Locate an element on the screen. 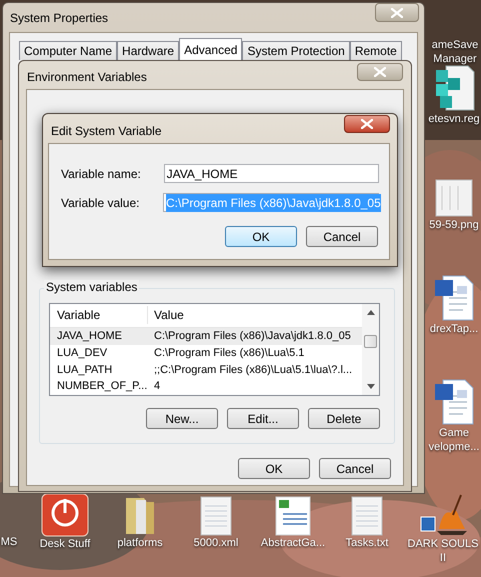 The height and width of the screenshot is (577, 481). icon-label: DARK SOULS is located at coordinates (443, 544).